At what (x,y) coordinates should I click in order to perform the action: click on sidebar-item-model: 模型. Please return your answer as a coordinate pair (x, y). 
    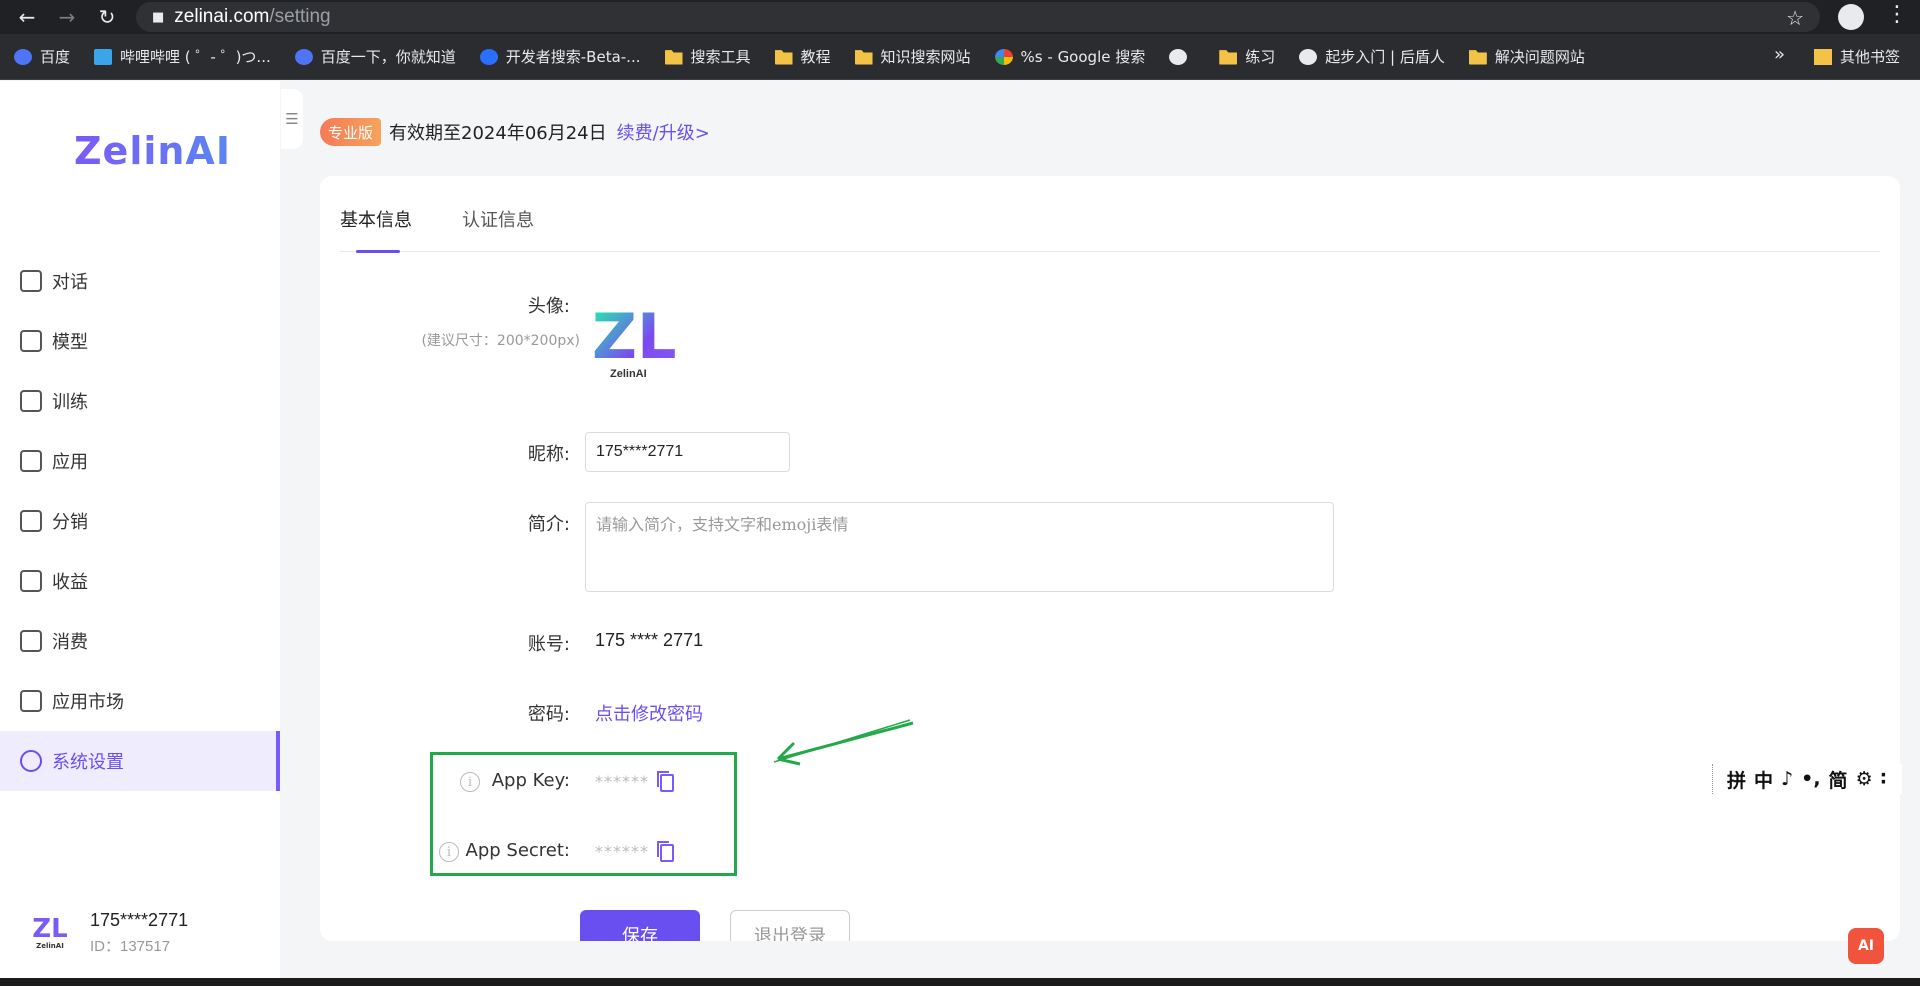
    Looking at the image, I should click on (140, 341).